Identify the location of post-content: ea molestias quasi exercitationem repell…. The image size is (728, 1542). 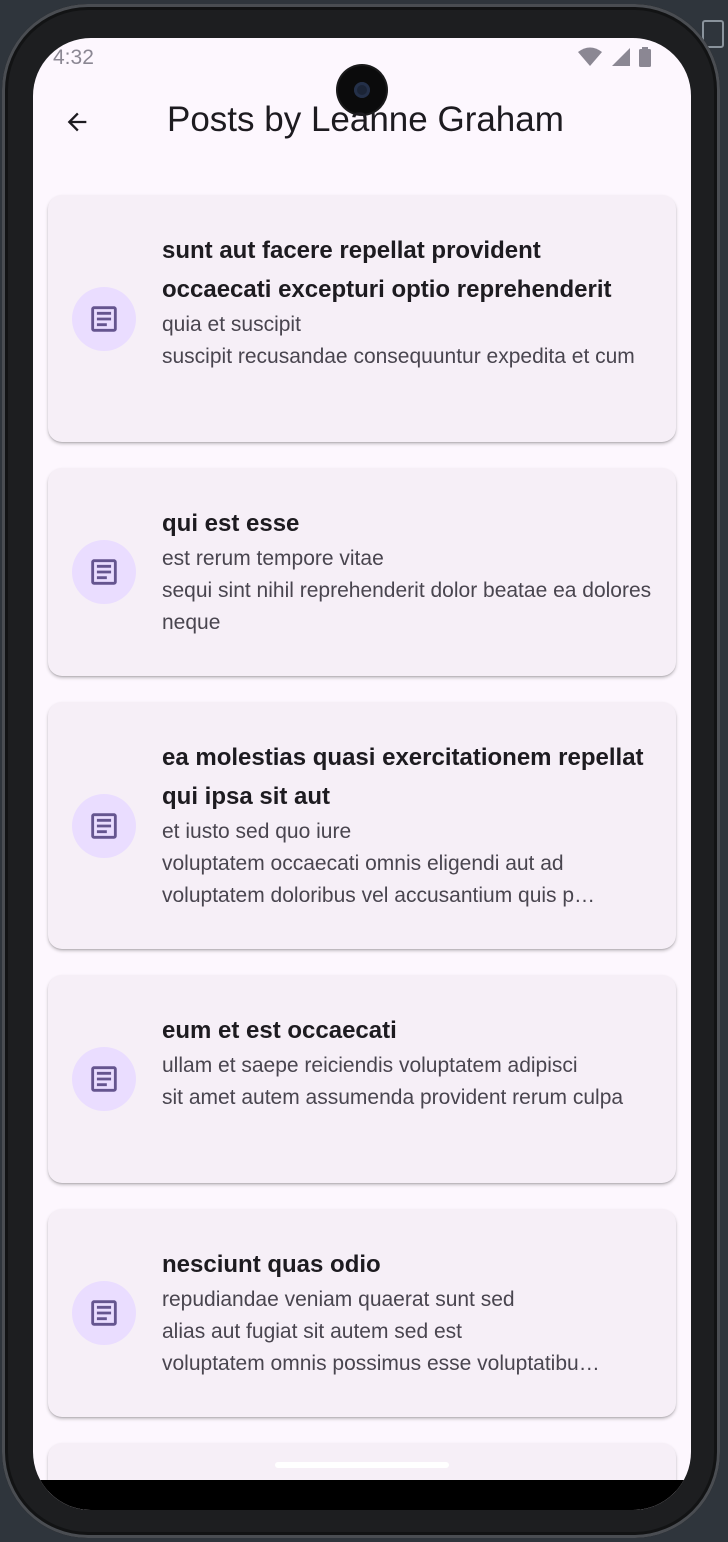
(407, 825).